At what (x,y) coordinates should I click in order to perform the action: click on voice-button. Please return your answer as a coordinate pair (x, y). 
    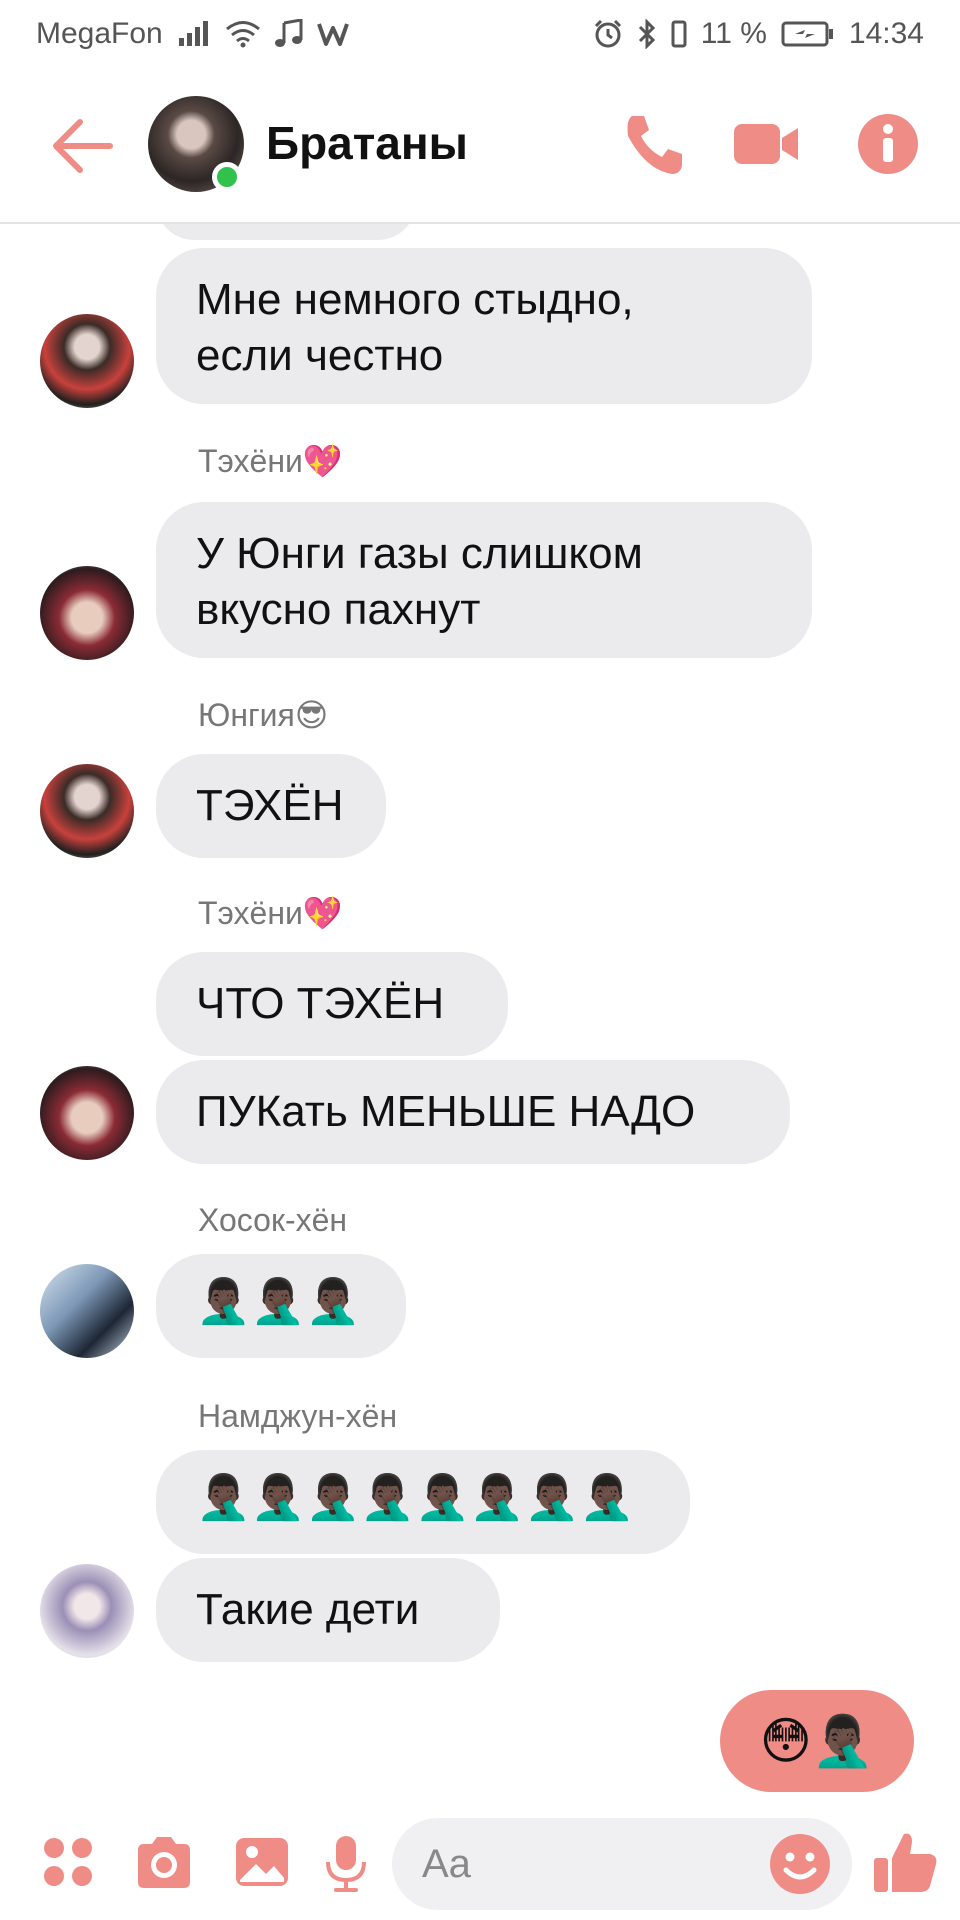
    Looking at the image, I should click on (352, 1863).